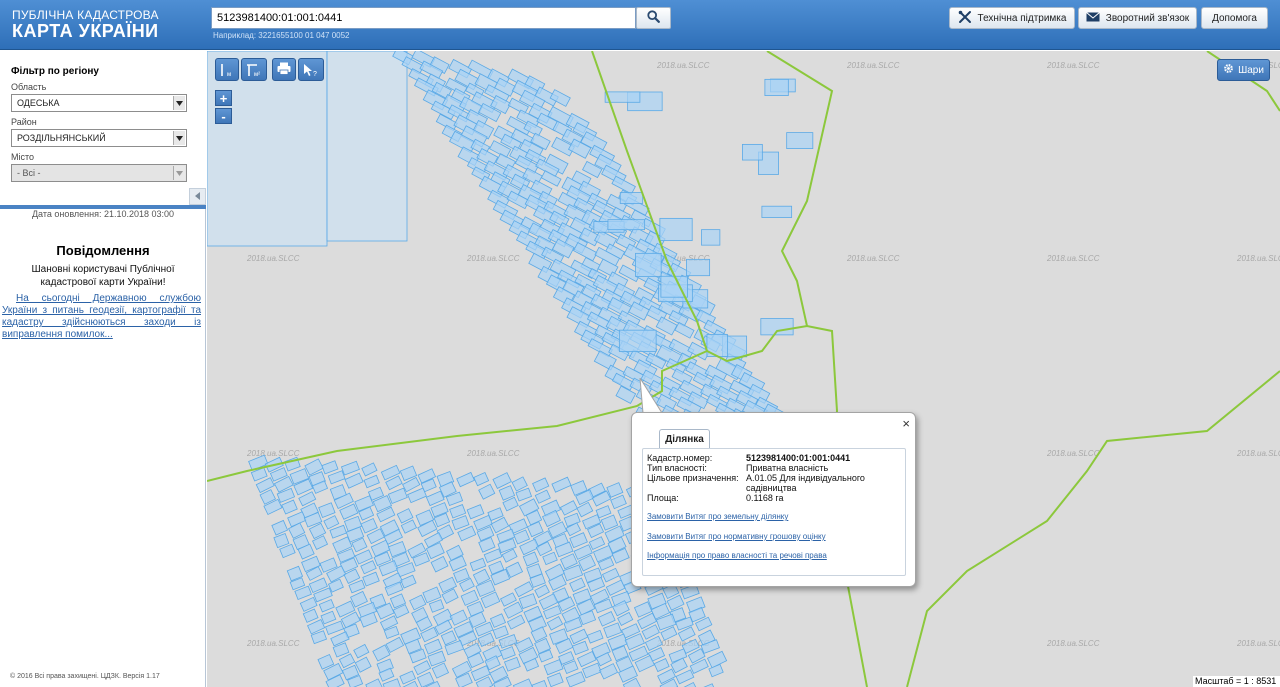 This screenshot has width=1280, height=687. What do you see at coordinates (85, 15) in the screenshot?
I see `logo-line1: ПУБЛІЧНА КАДАСТРОВА` at bounding box center [85, 15].